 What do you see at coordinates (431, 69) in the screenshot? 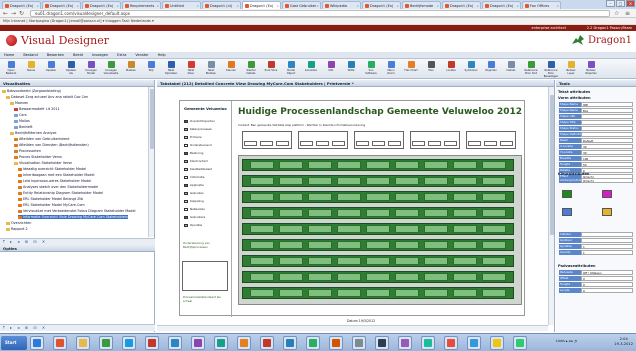
I see `toolbar-button: Mus` at bounding box center [431, 69].